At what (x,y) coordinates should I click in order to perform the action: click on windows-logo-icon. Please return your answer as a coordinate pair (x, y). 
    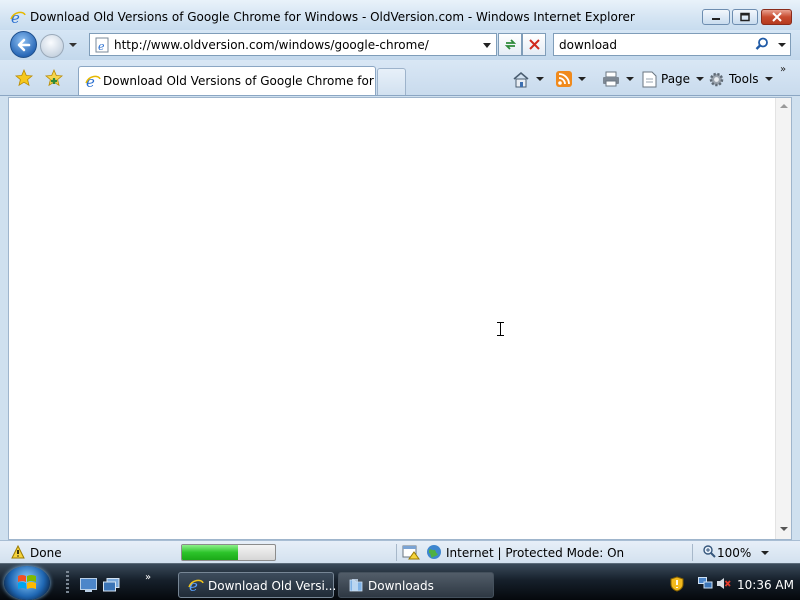
    Looking at the image, I should click on (27, 582).